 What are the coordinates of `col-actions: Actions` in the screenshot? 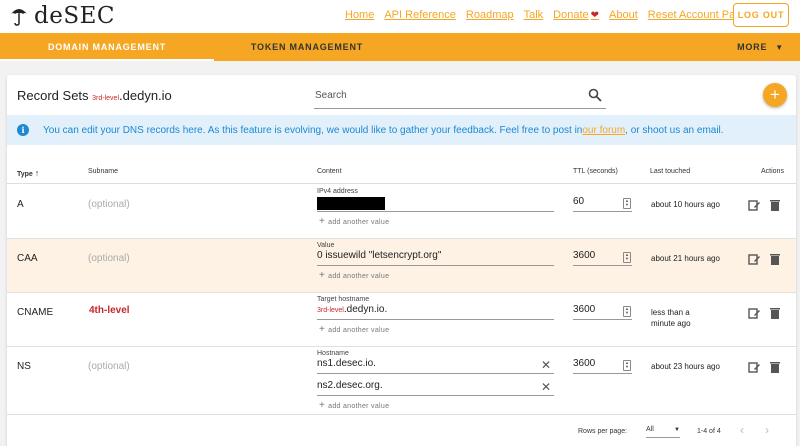 It's located at (772, 171).